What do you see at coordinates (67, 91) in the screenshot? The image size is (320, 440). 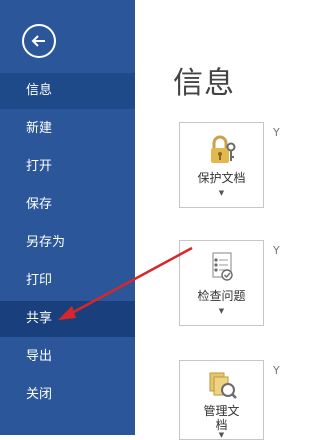 I see `menu-item-info: 信息` at bounding box center [67, 91].